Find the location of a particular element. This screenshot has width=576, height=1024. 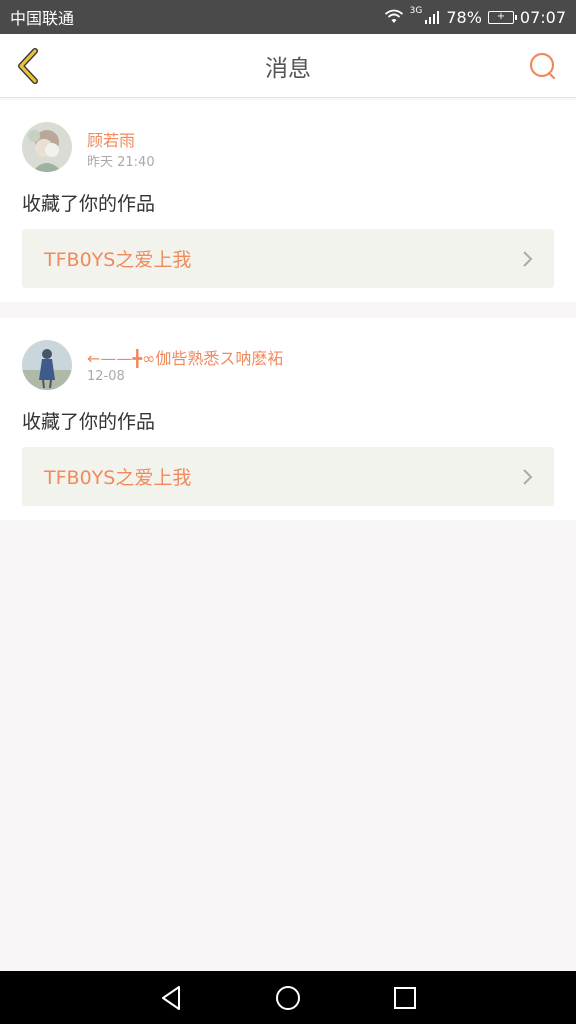

battery-percent: 78% is located at coordinates (464, 17).